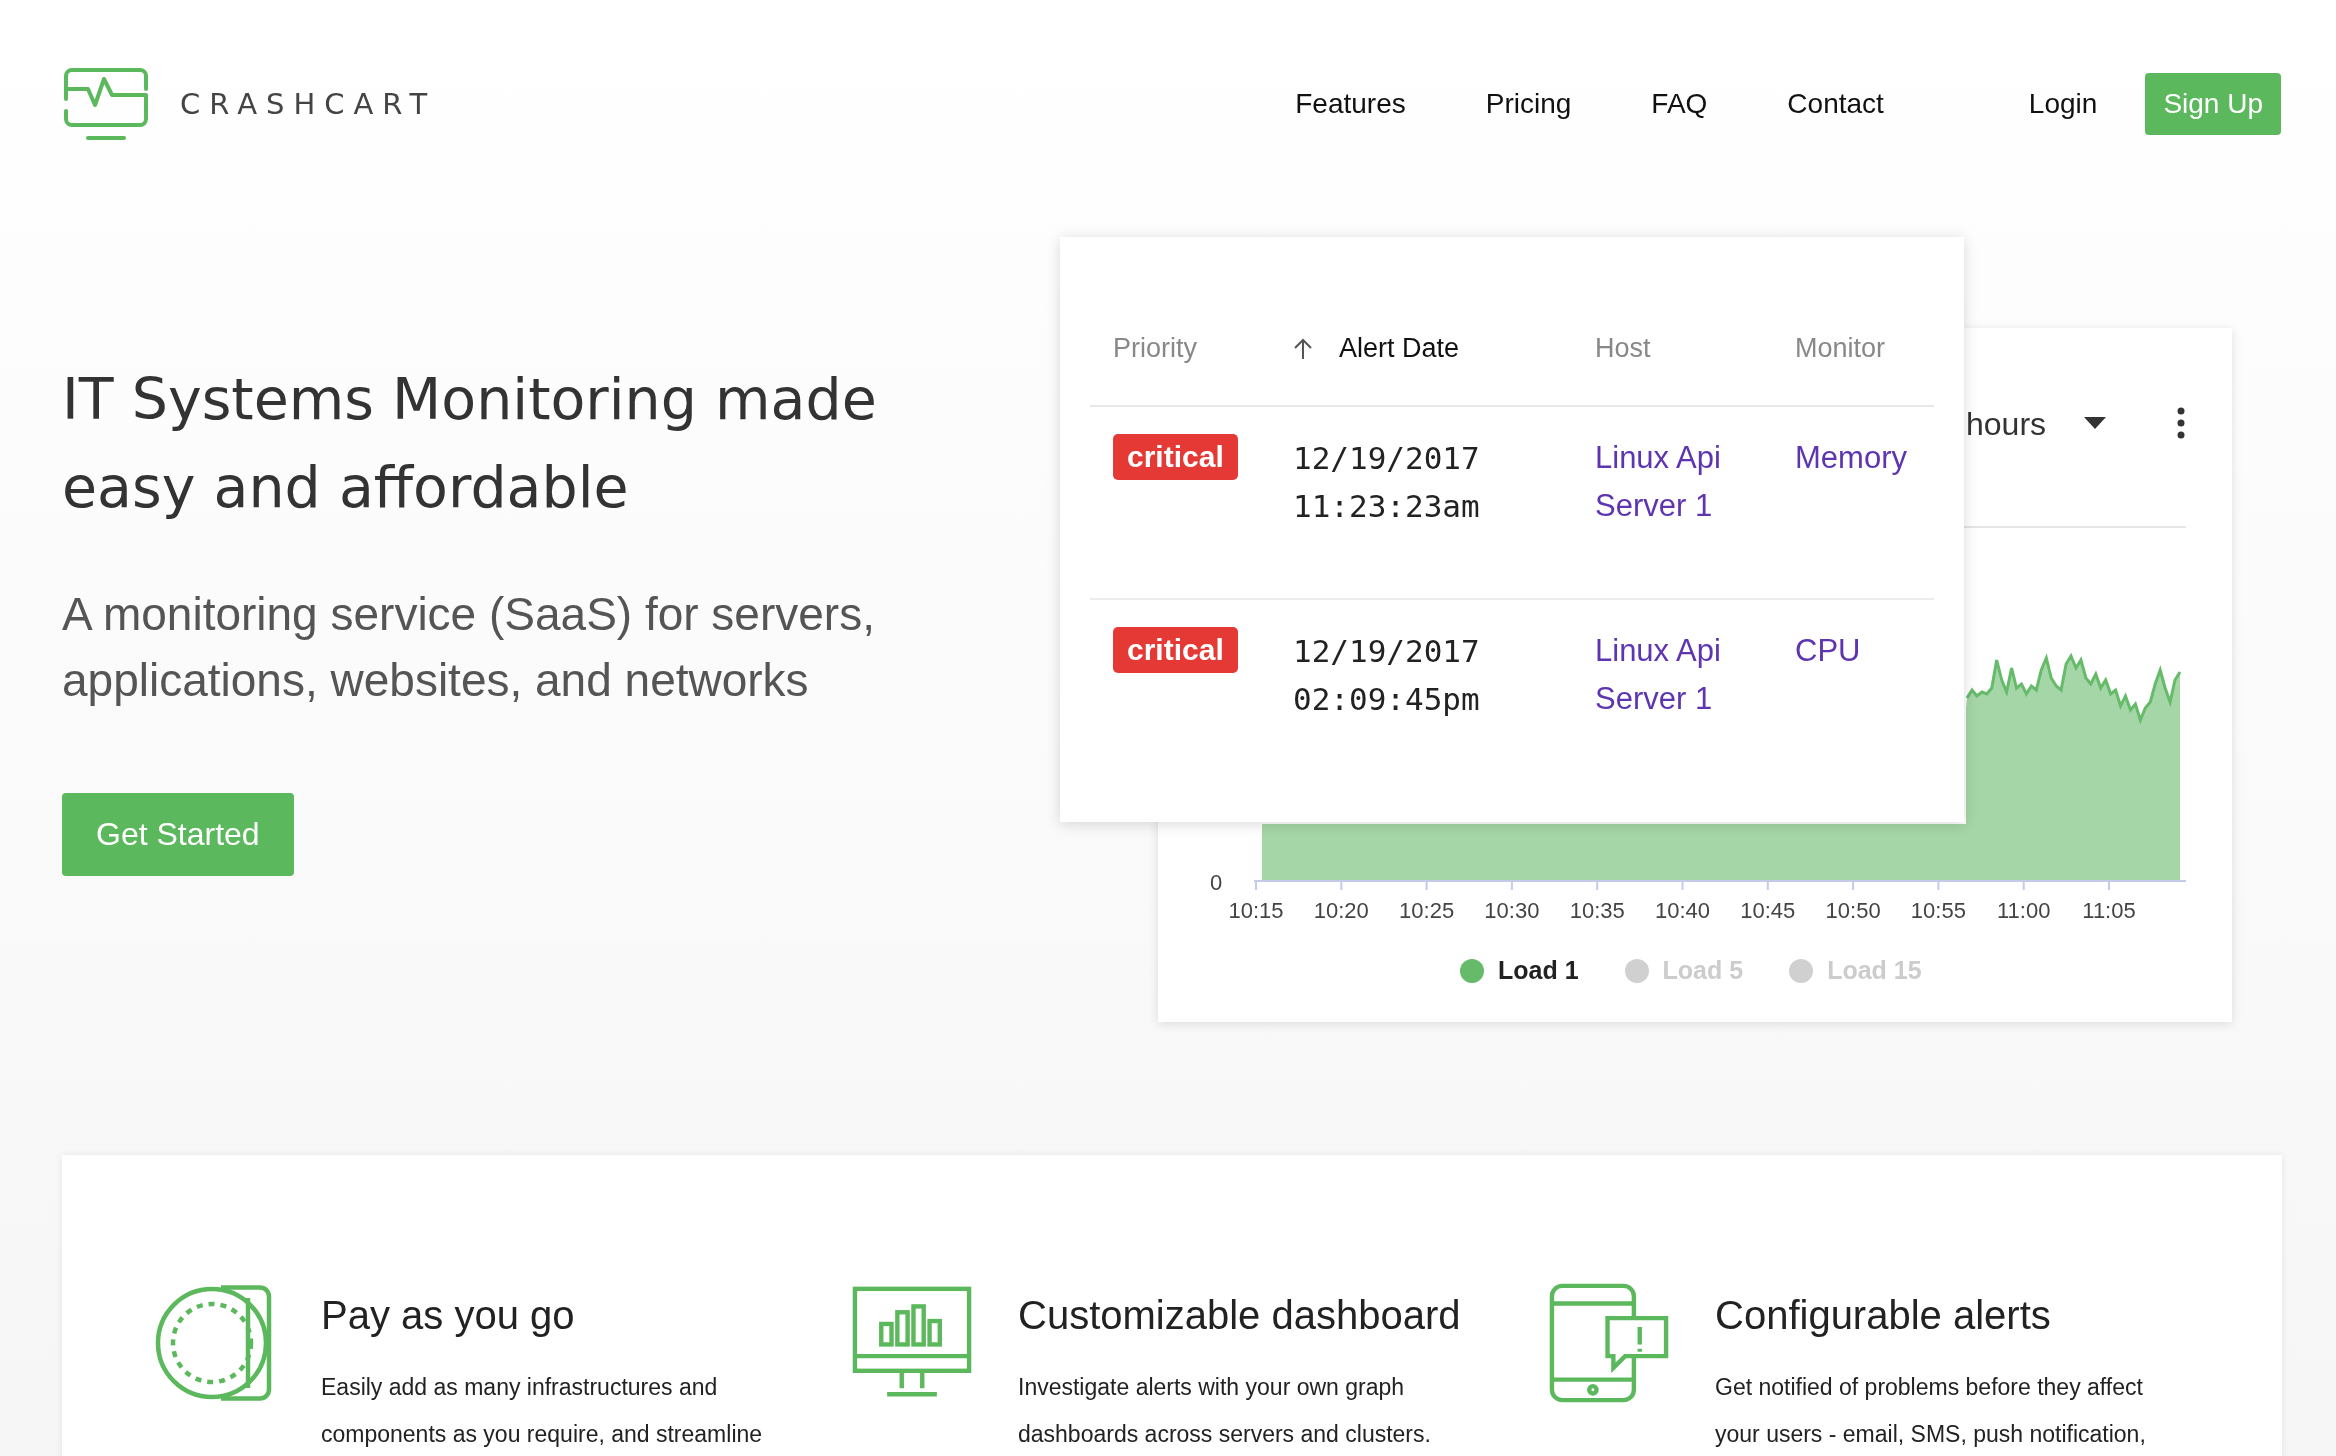 The image size is (2336, 1456). Describe the element at coordinates (1519, 970) in the screenshot. I see `legend-item: Load 1` at that location.